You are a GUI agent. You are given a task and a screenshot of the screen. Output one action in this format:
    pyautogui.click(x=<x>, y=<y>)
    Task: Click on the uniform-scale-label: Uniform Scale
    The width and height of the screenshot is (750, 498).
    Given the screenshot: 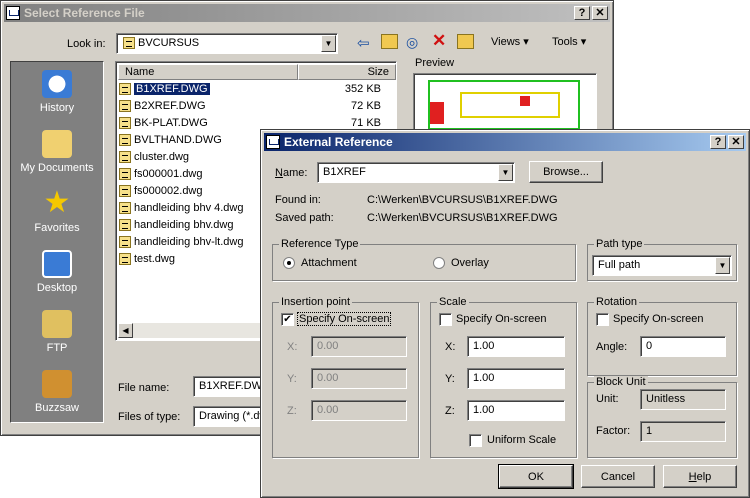 What is the action you would take?
    pyautogui.click(x=521, y=440)
    